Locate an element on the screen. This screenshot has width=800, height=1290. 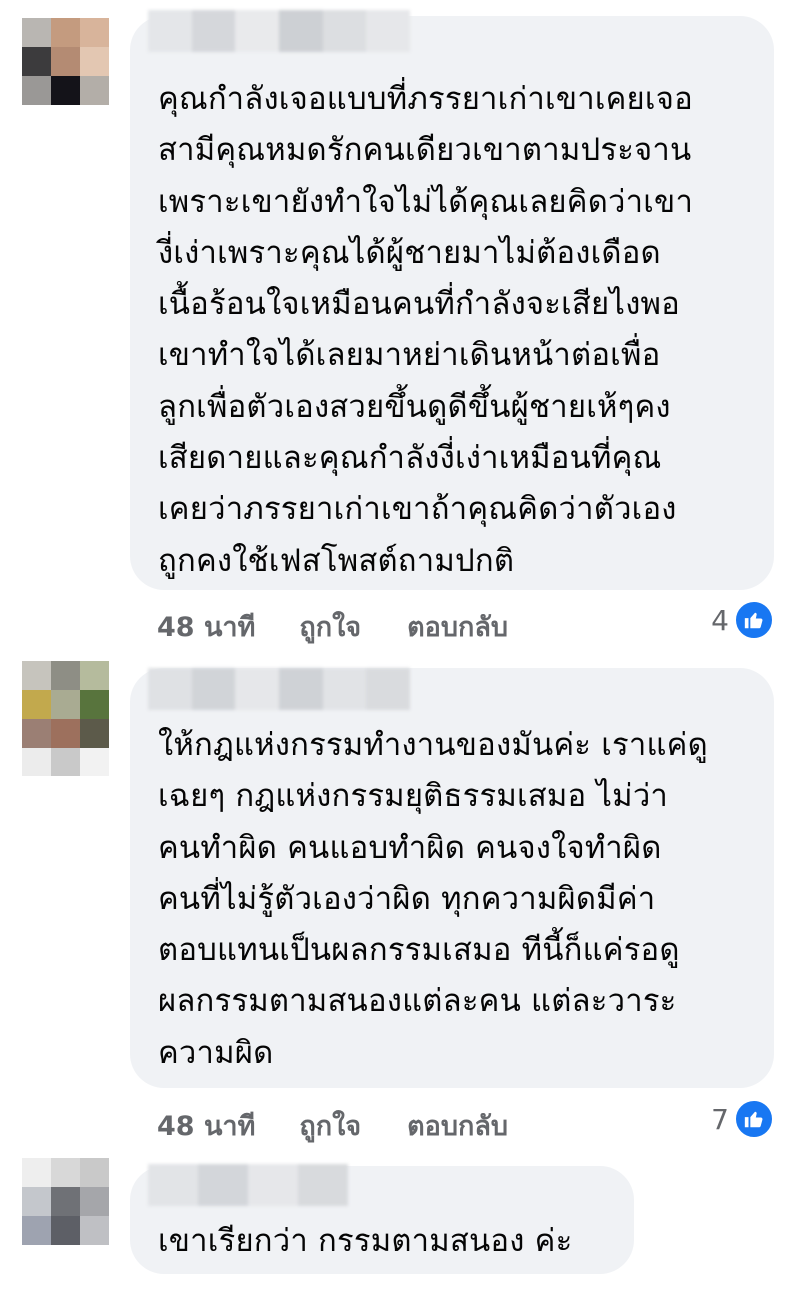
avatar-edge is located at coordinates (65, 762).